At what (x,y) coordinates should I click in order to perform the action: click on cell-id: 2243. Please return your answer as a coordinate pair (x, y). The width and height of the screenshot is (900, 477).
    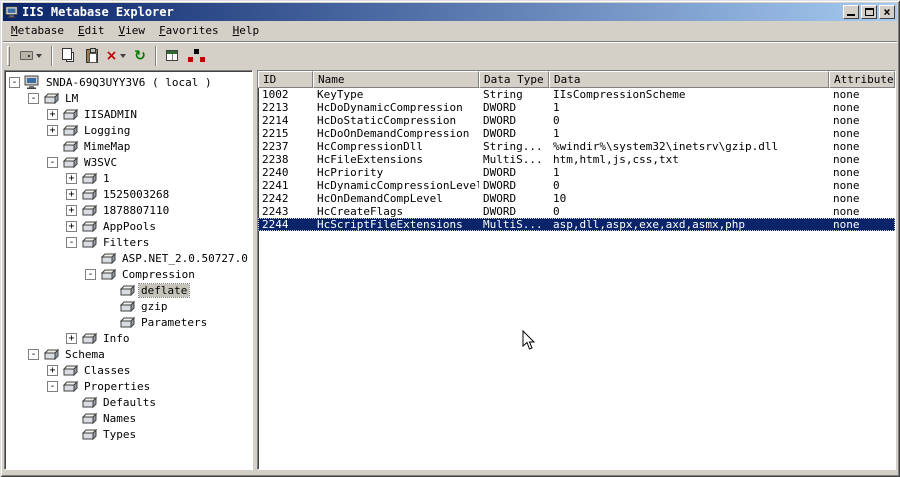
    Looking at the image, I should click on (275, 211).